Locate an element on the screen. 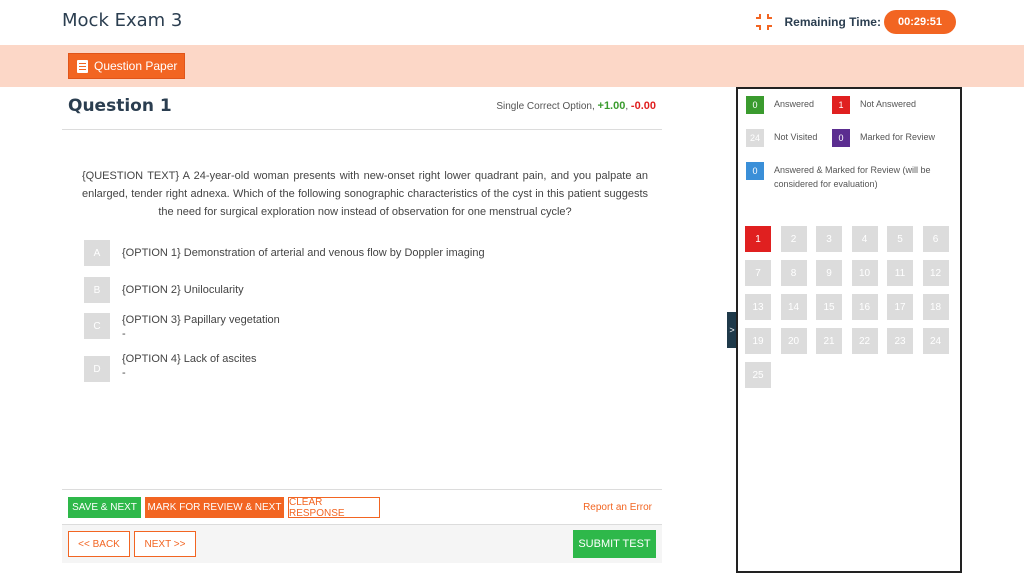 The height and width of the screenshot is (576, 1024). legend-answered: 0 Answered is located at coordinates (780, 105).